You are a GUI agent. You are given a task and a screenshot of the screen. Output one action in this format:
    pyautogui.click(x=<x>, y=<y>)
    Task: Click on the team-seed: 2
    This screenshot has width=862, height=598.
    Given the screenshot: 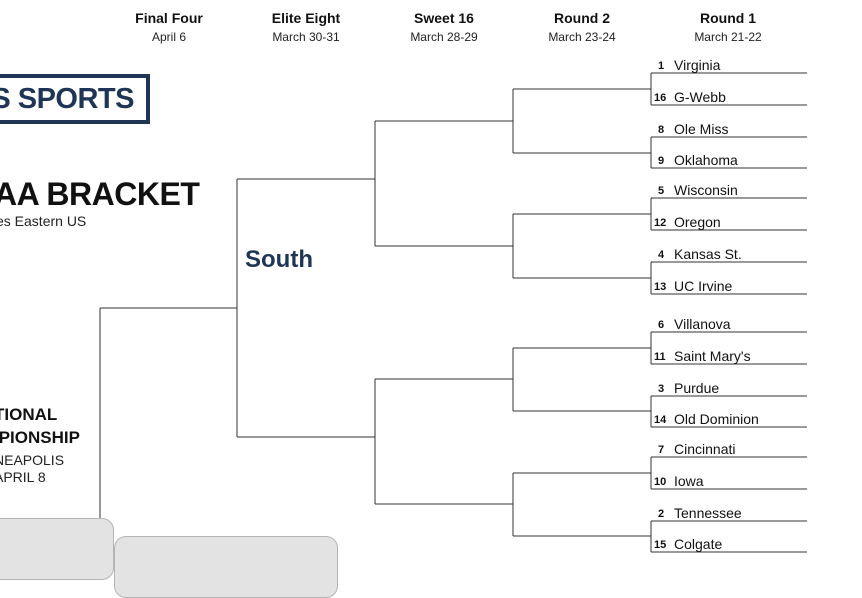 What is the action you would take?
    pyautogui.click(x=661, y=514)
    